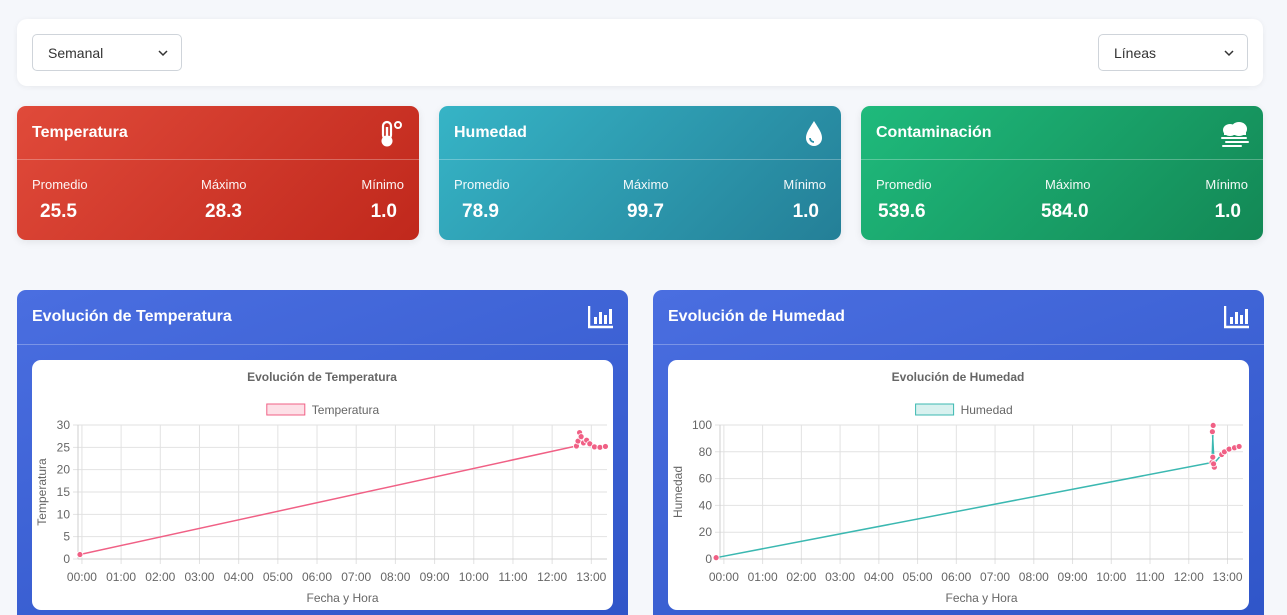 This screenshot has height=615, width=1287. Describe the element at coordinates (322, 377) in the screenshot. I see `chart-title: Evolución de Temperatura` at that location.